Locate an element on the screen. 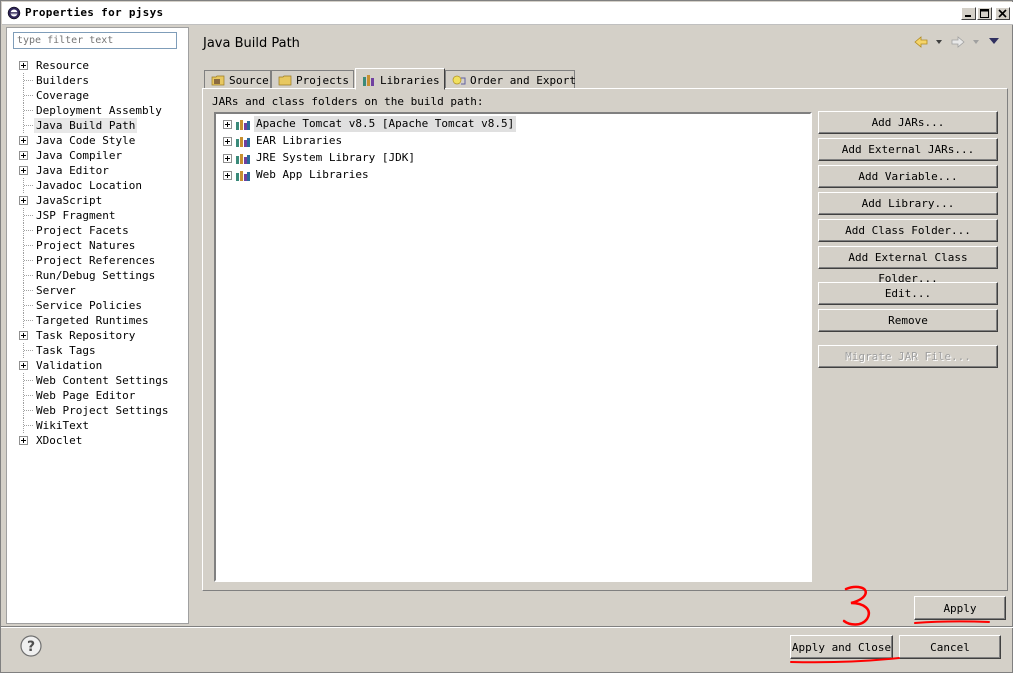  tree-item-label: Java Compiler is located at coordinates (79, 155).